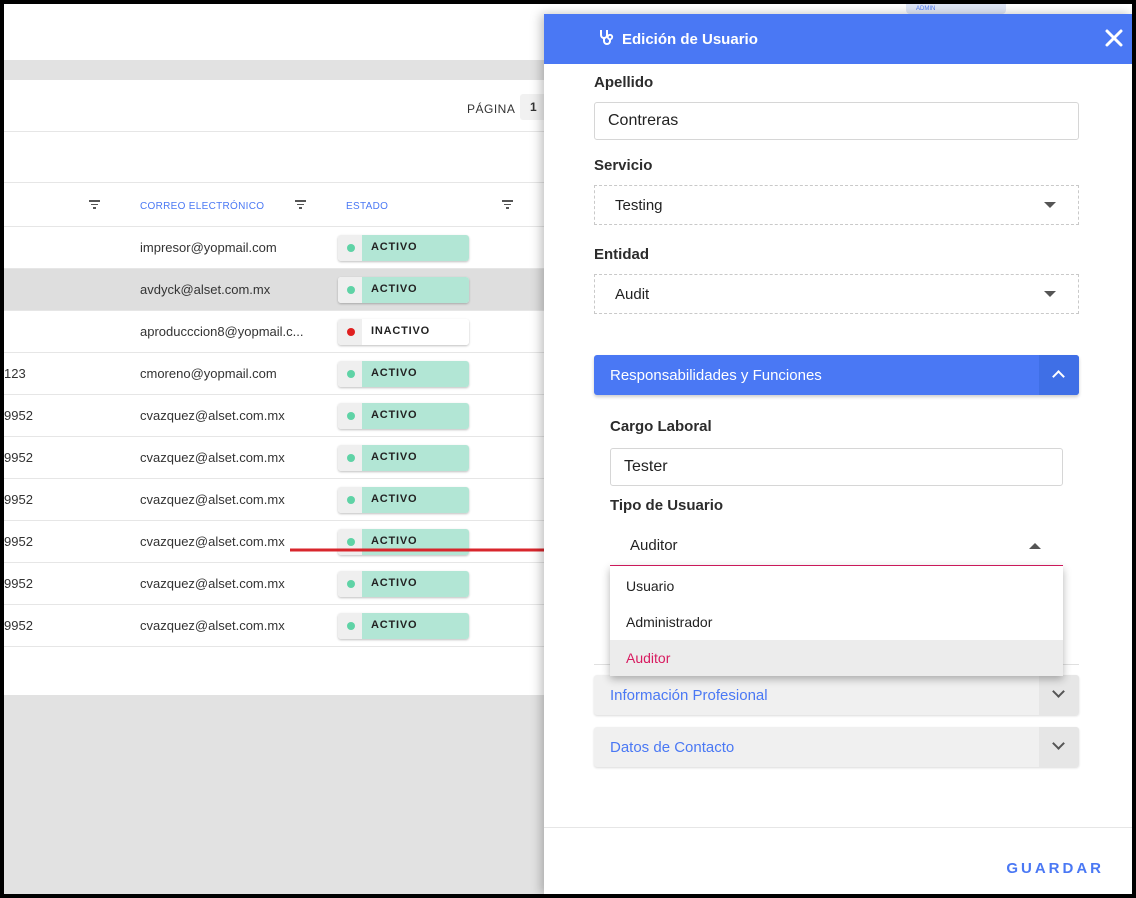 The image size is (1136, 898). I want to click on servicio-label: Servicio, so click(623, 165).